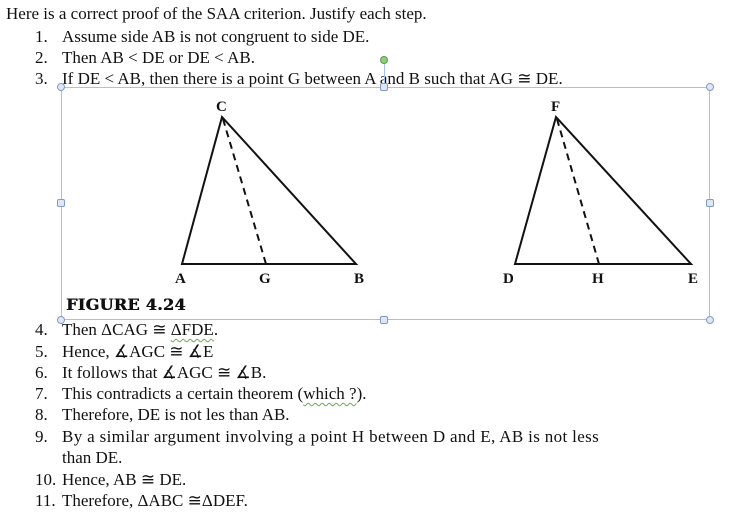 This screenshot has height=519, width=737. I want to click on step-number: 6., so click(41, 372).